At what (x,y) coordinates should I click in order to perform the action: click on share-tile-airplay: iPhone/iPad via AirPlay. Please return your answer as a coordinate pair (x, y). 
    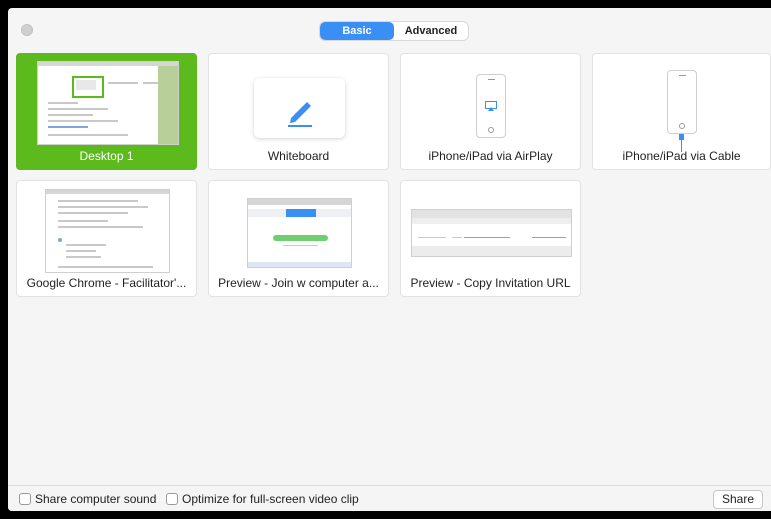
    Looking at the image, I should click on (490, 111).